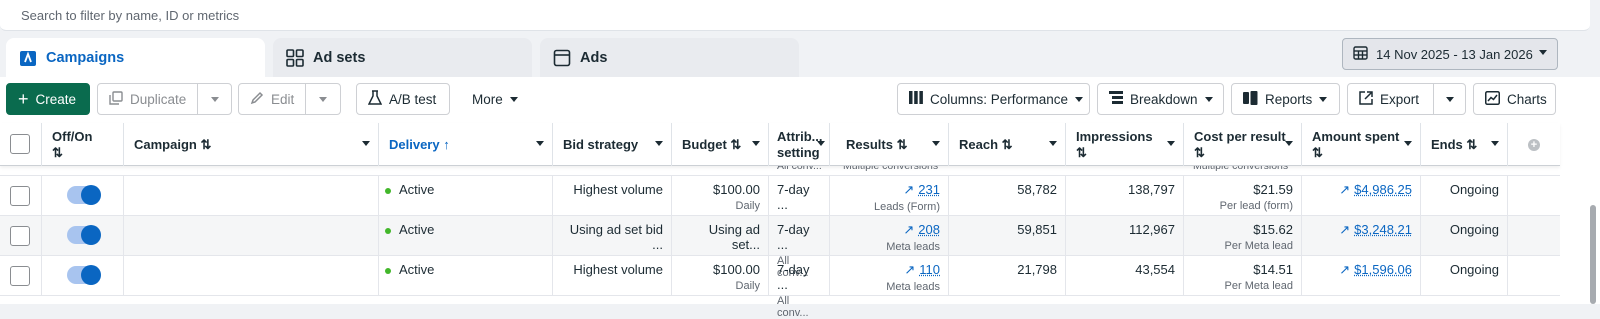 This screenshot has height=319, width=1600. I want to click on reports-button: Reports, so click(1285, 99).